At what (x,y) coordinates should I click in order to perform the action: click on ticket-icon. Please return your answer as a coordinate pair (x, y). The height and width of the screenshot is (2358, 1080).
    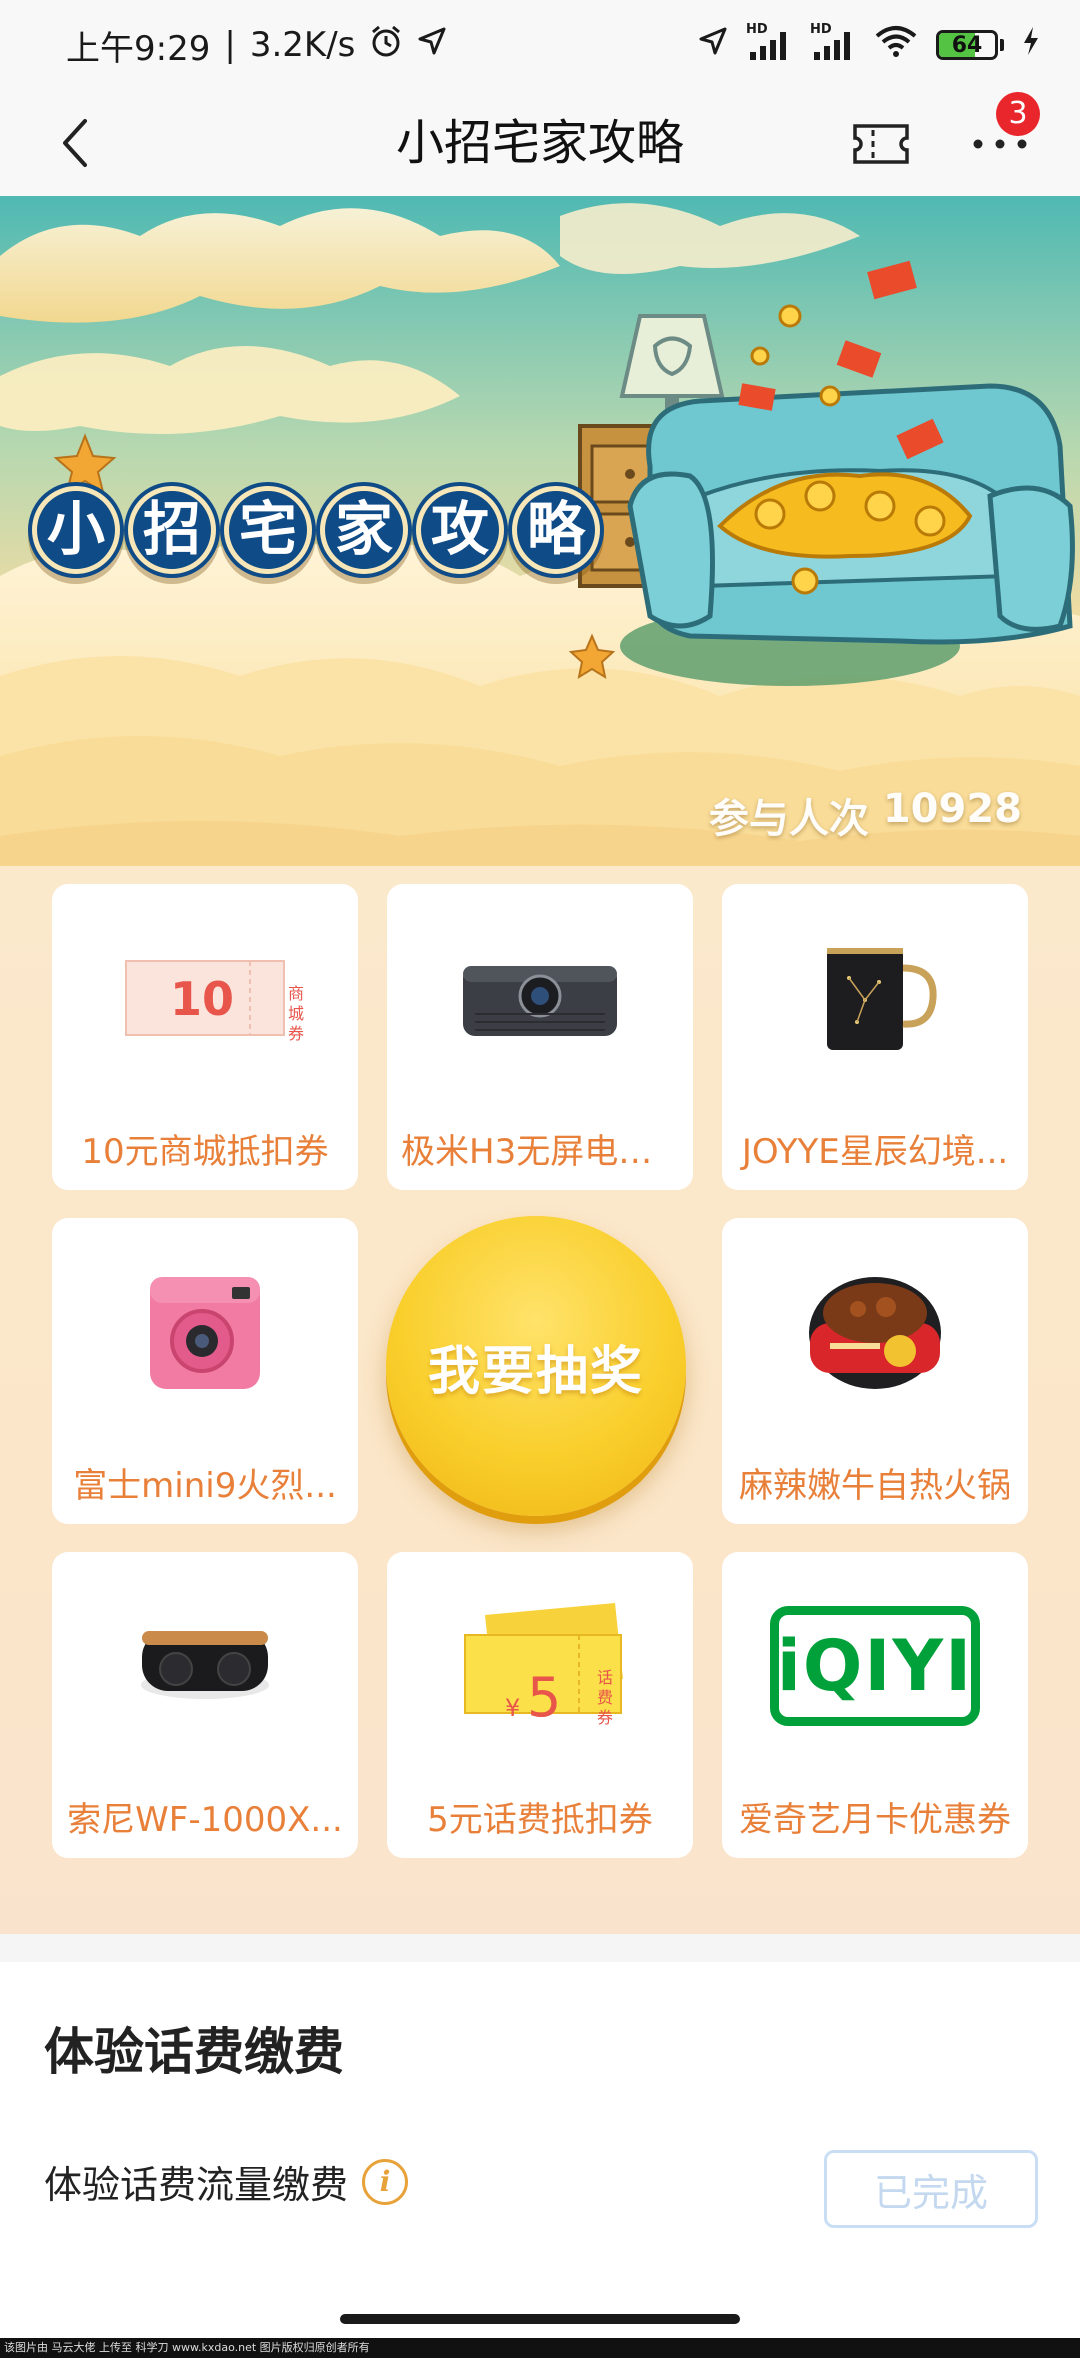
    Looking at the image, I should click on (881, 144).